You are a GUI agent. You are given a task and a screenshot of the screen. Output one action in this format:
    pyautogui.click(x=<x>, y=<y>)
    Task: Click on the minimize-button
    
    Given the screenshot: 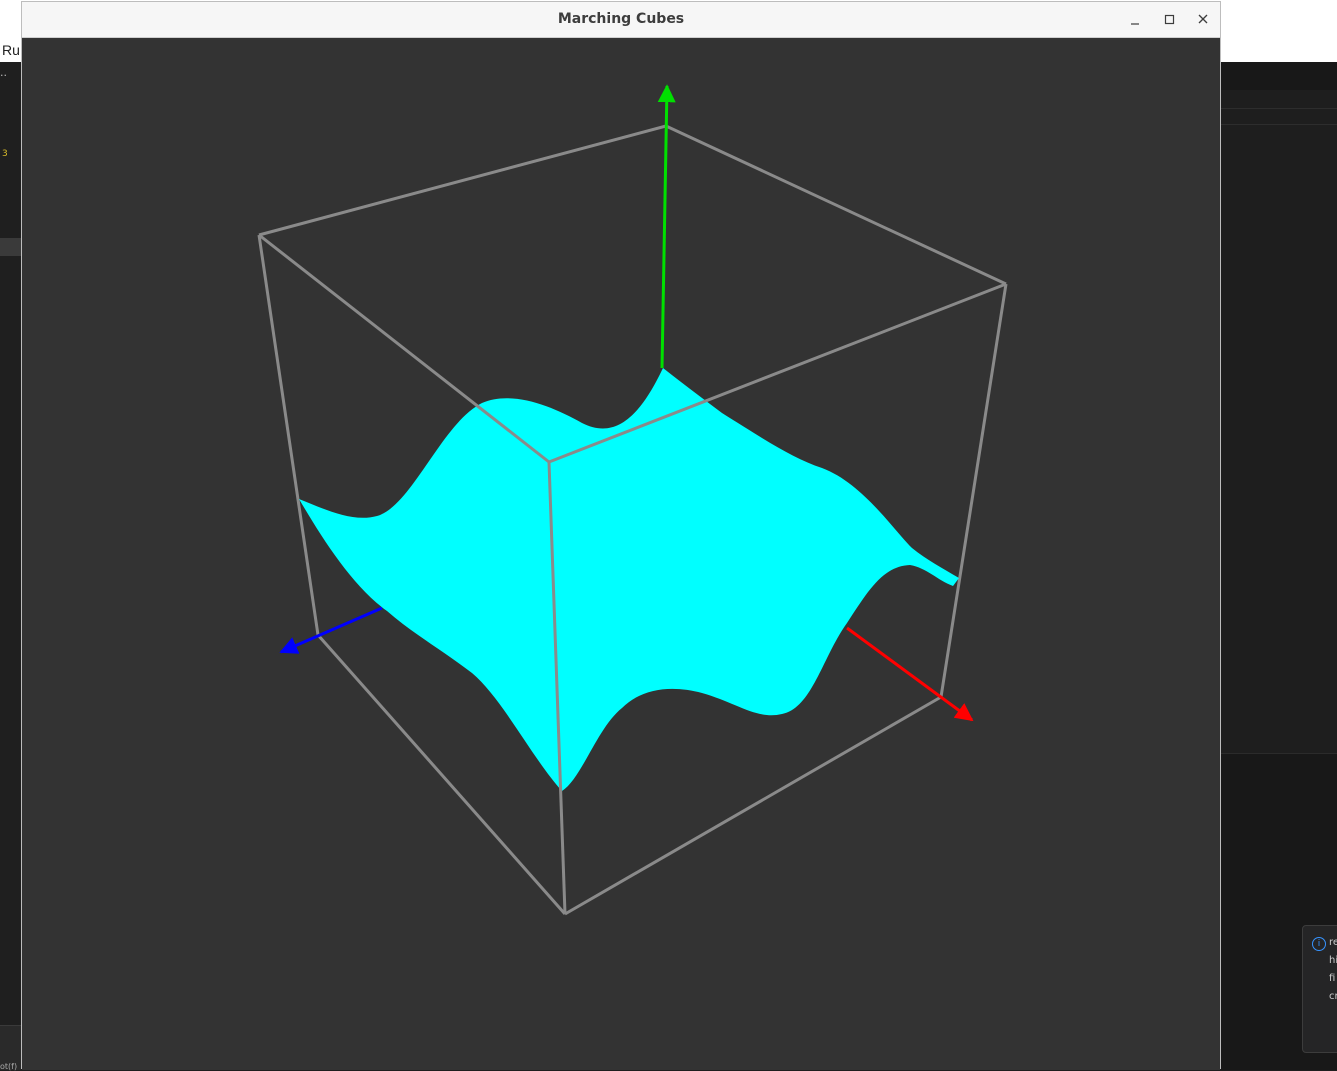 What is the action you would take?
    pyautogui.click(x=1135, y=20)
    